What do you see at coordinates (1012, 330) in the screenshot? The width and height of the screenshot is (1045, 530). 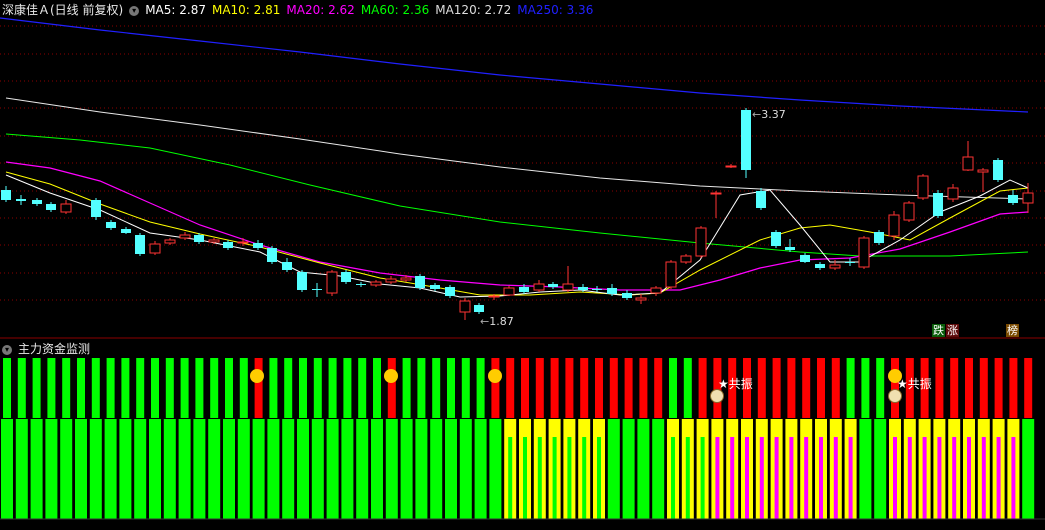 I see `tag-bang: 榜` at bounding box center [1012, 330].